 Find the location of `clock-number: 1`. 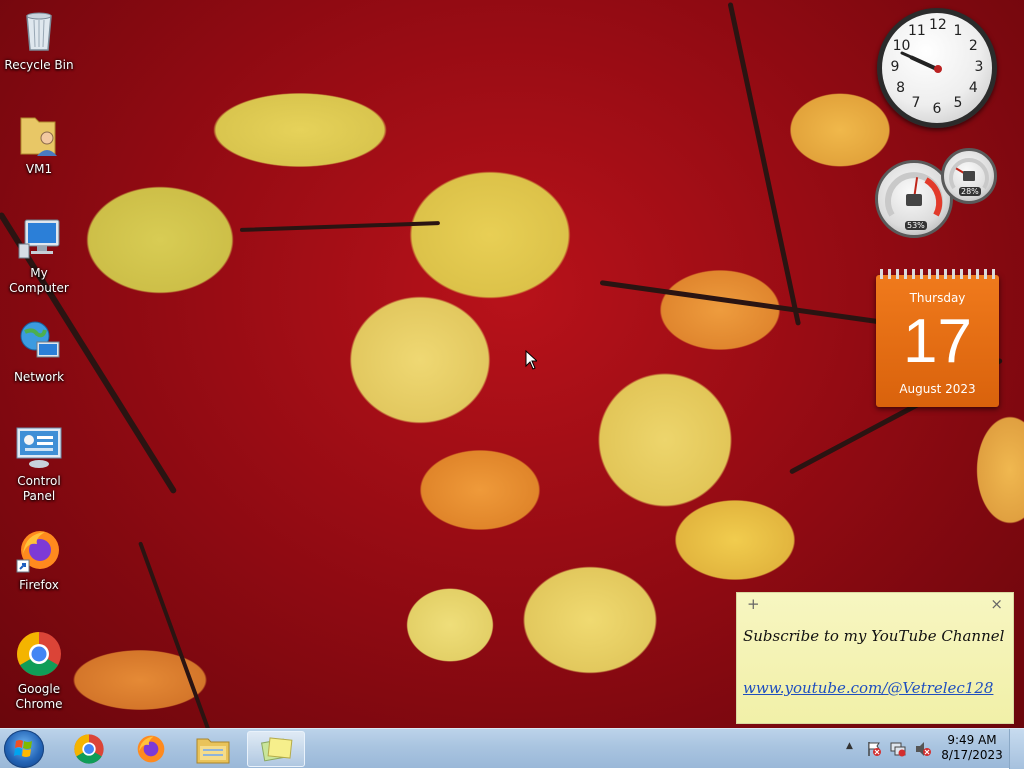

clock-number: 1 is located at coordinates (958, 30).